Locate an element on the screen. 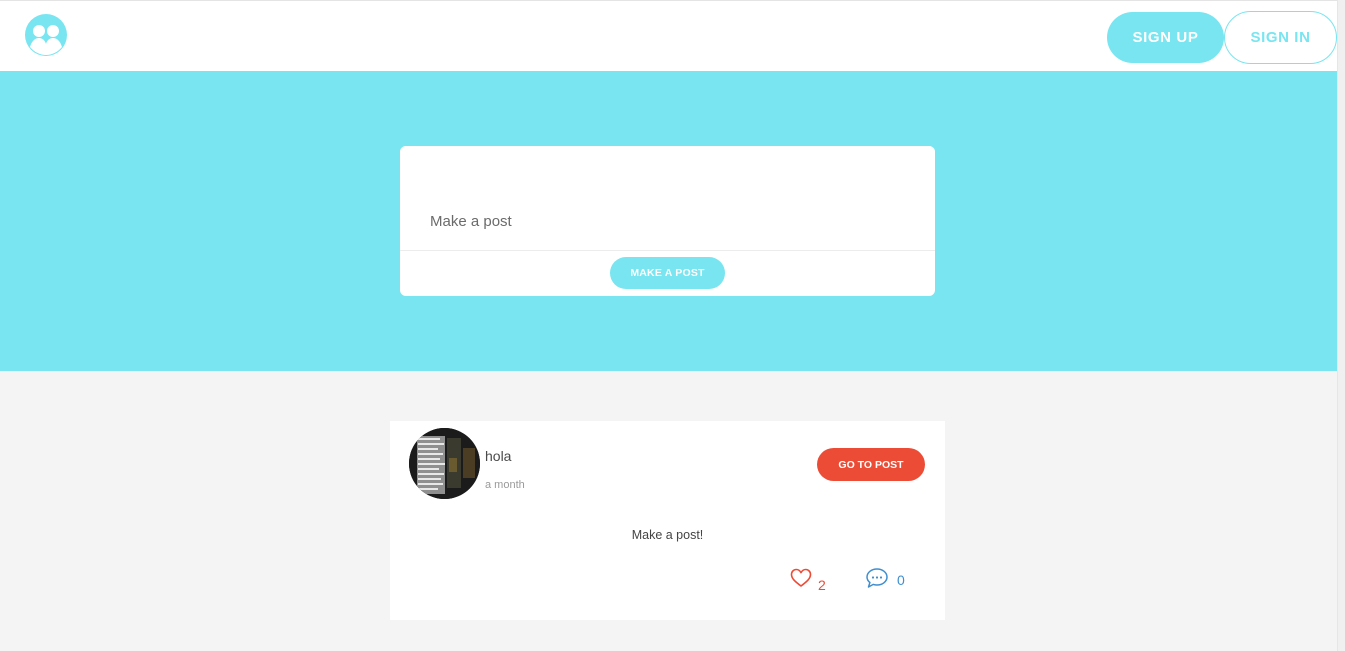 The height and width of the screenshot is (651, 1345). comment-count: 0 is located at coordinates (901, 580).